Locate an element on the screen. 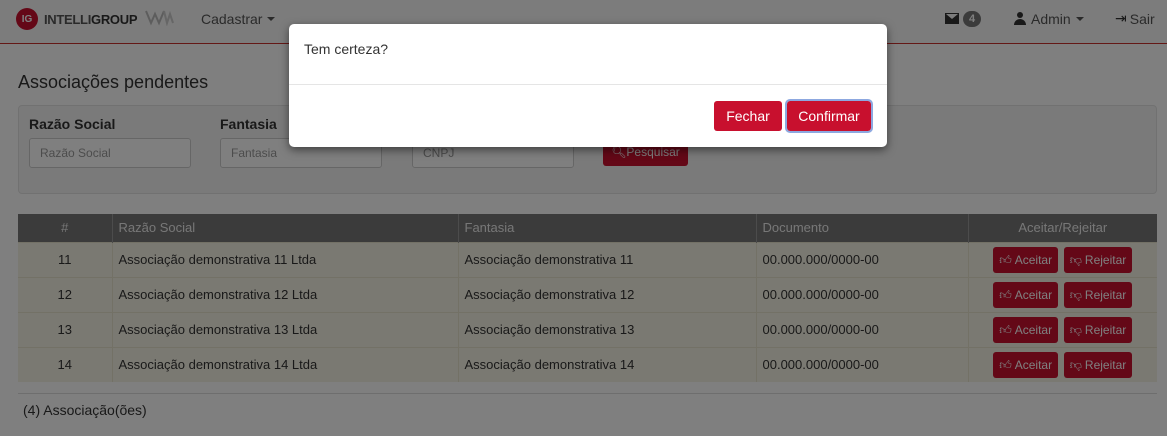 The width and height of the screenshot is (1167, 436). close-button: Fechar is located at coordinates (748, 116).